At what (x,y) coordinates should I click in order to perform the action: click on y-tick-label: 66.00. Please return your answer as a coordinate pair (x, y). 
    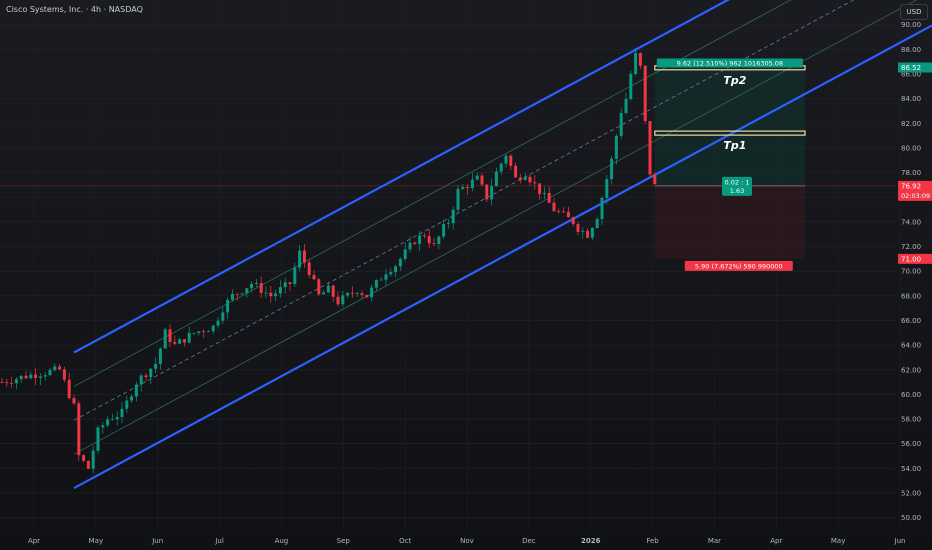
    Looking at the image, I should click on (911, 321).